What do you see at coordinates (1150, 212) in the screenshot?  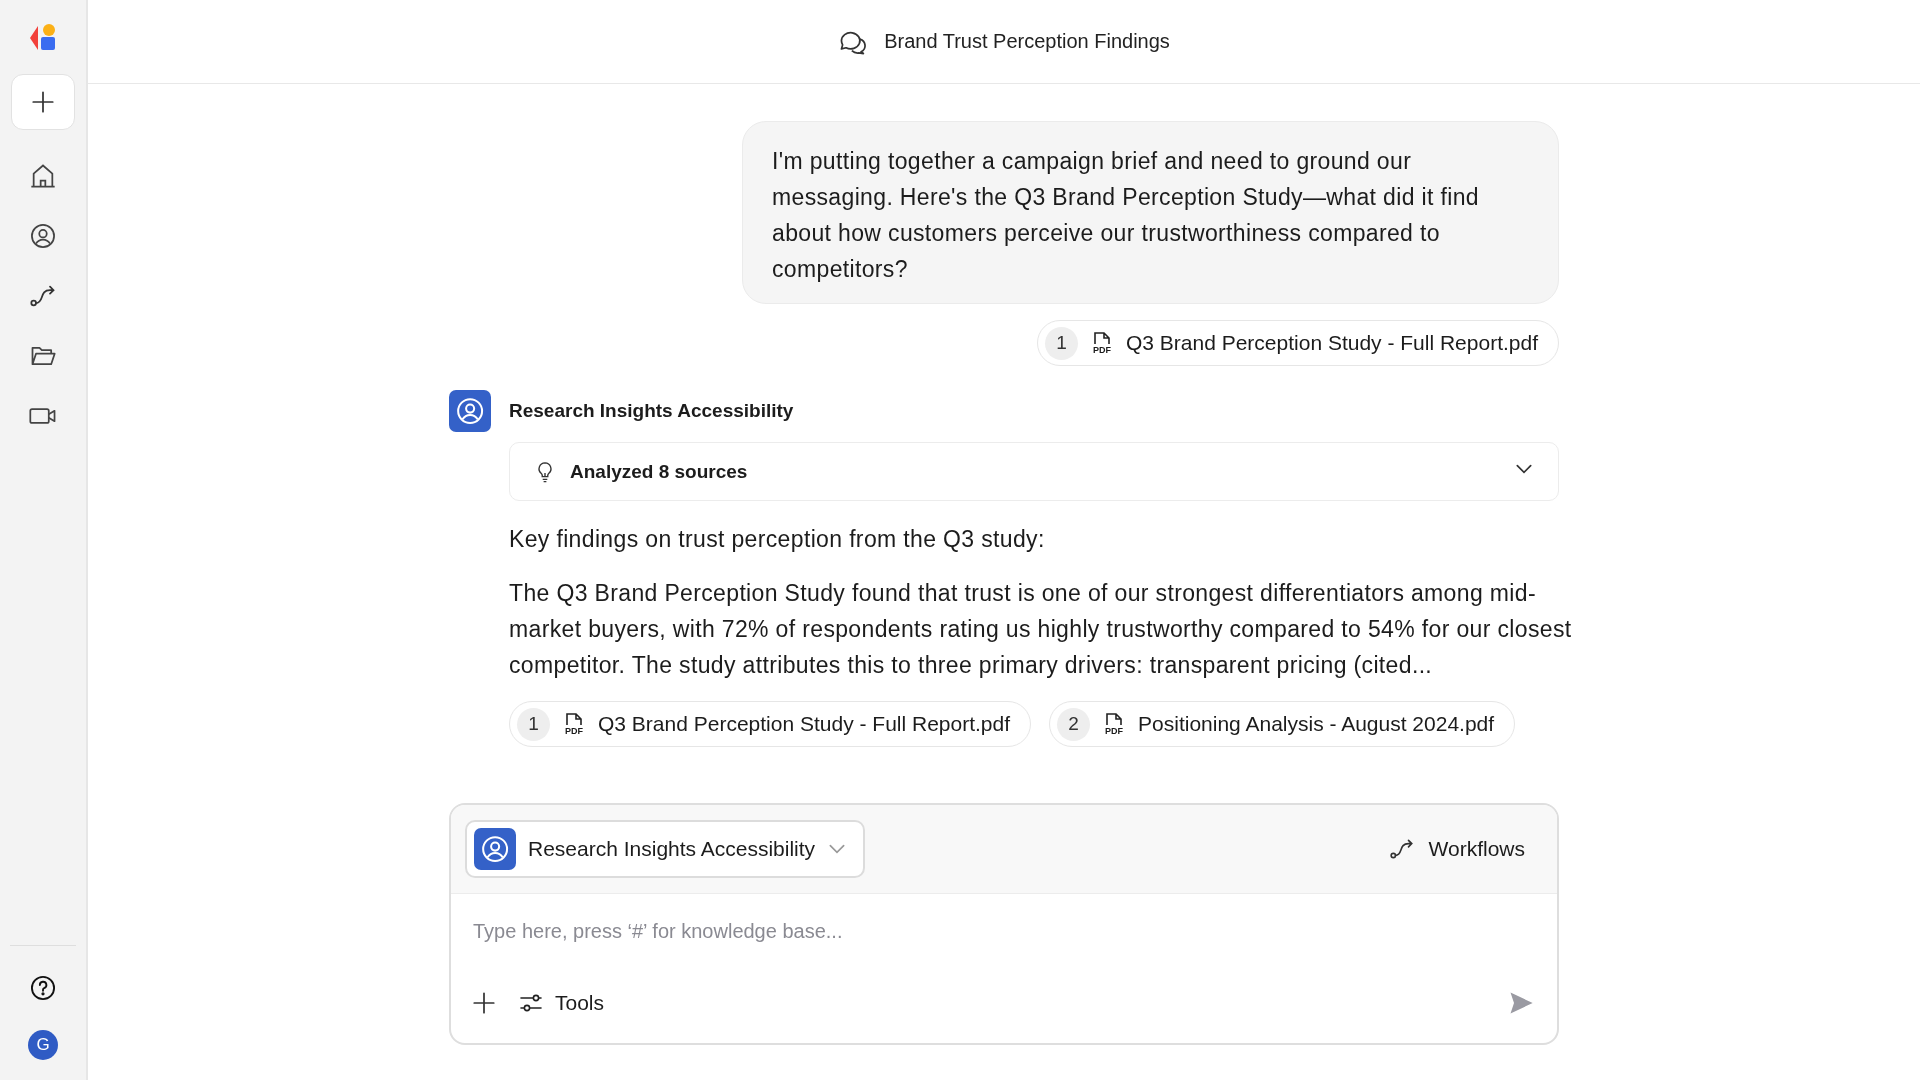 I see `user-message: I'm putting together a campaign brief and need to ground our messaging. Here's the Q3 Brand Perception Study—what did it find about how customers perceive our trustworthiness compared to competitors?` at bounding box center [1150, 212].